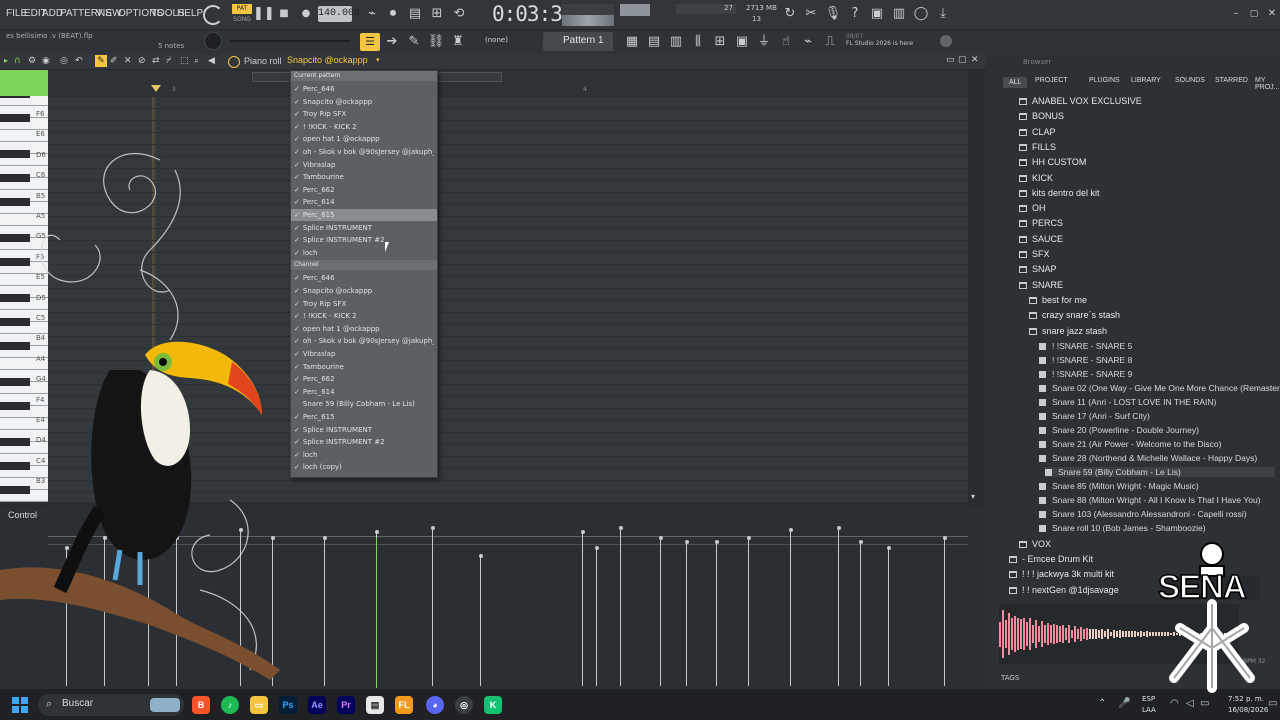 Image resolution: width=1280 pixels, height=720 pixels. What do you see at coordinates (372, 14) in the screenshot?
I see `metronome-icon: ⌁` at bounding box center [372, 14].